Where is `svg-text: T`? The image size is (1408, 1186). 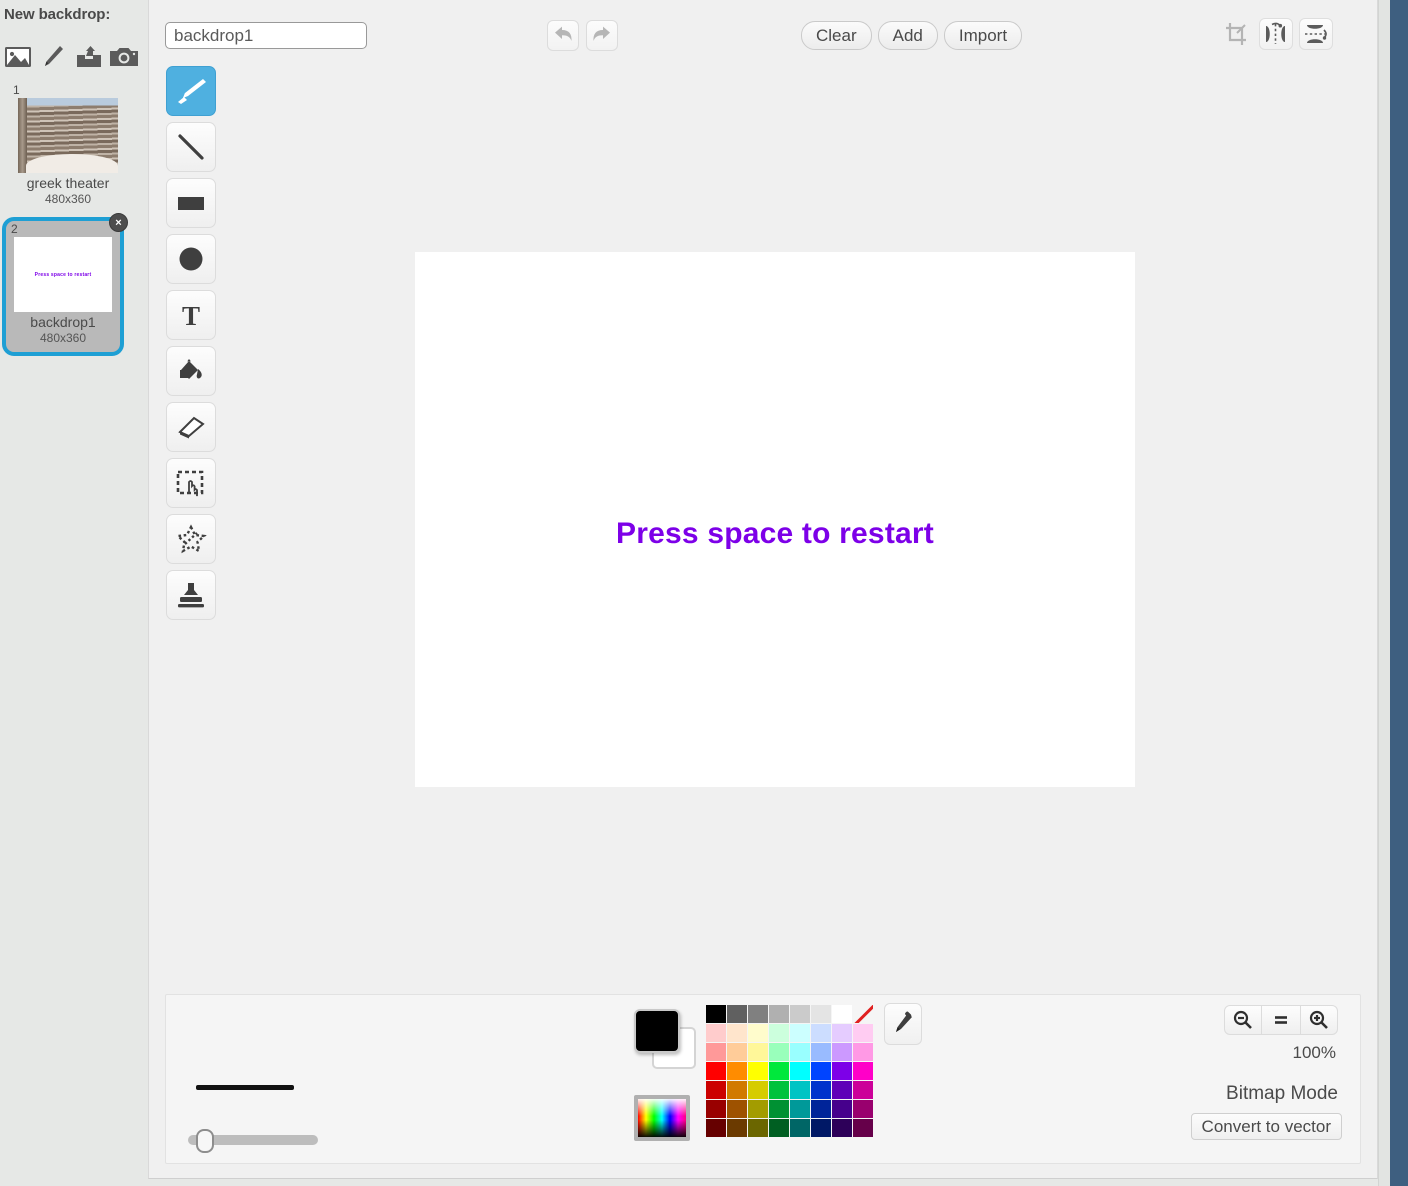 svg-text: T is located at coordinates (191, 315).